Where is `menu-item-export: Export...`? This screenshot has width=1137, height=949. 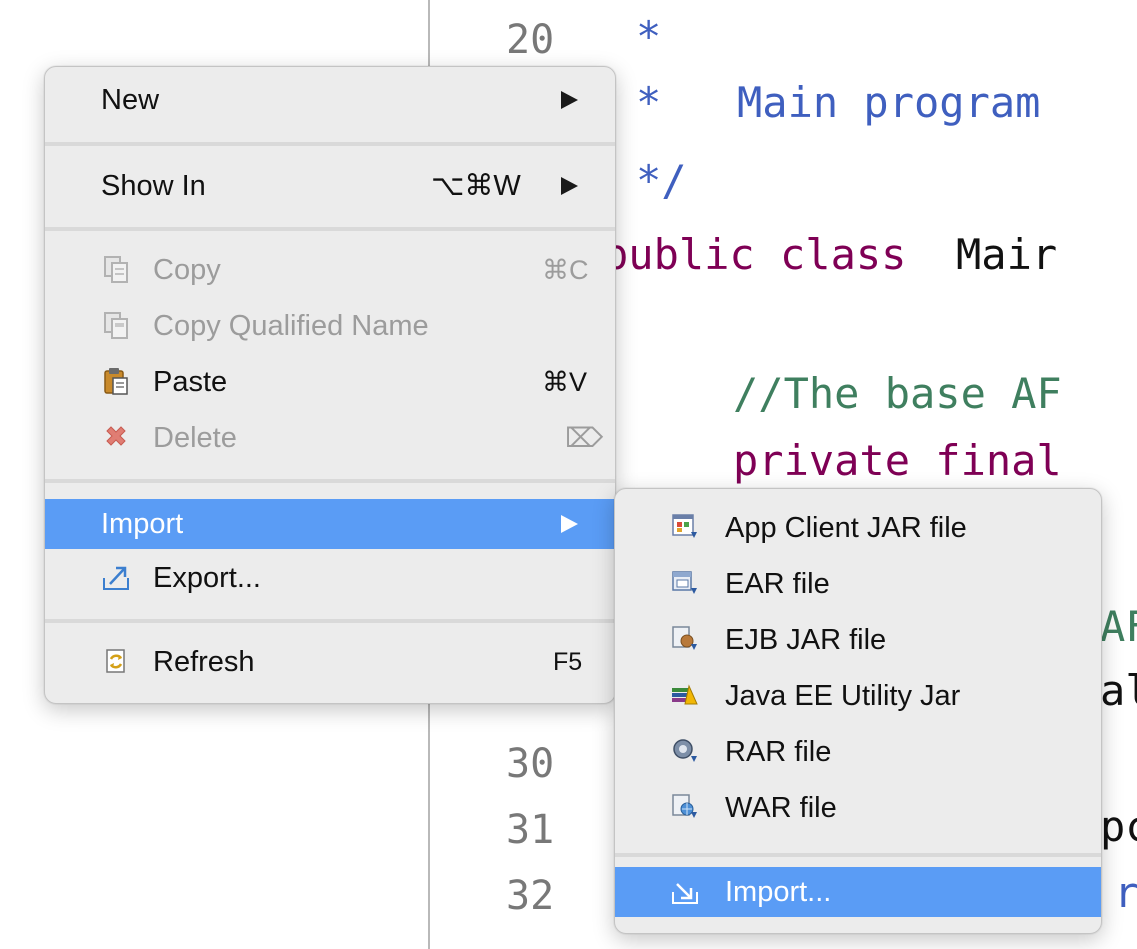 menu-item-export: Export... is located at coordinates (330, 578).